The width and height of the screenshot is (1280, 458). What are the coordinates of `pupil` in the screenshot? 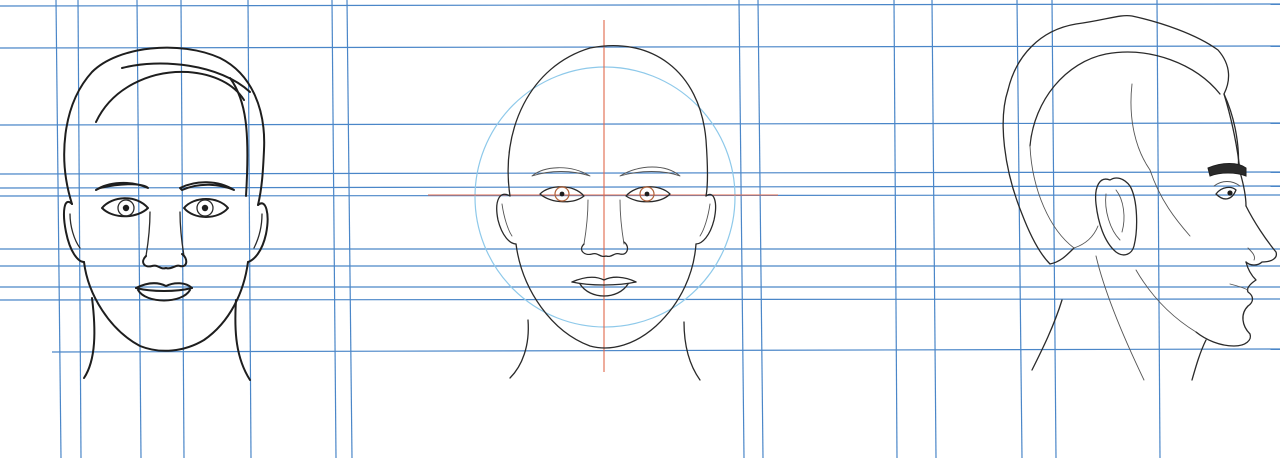 It's located at (1230, 193).